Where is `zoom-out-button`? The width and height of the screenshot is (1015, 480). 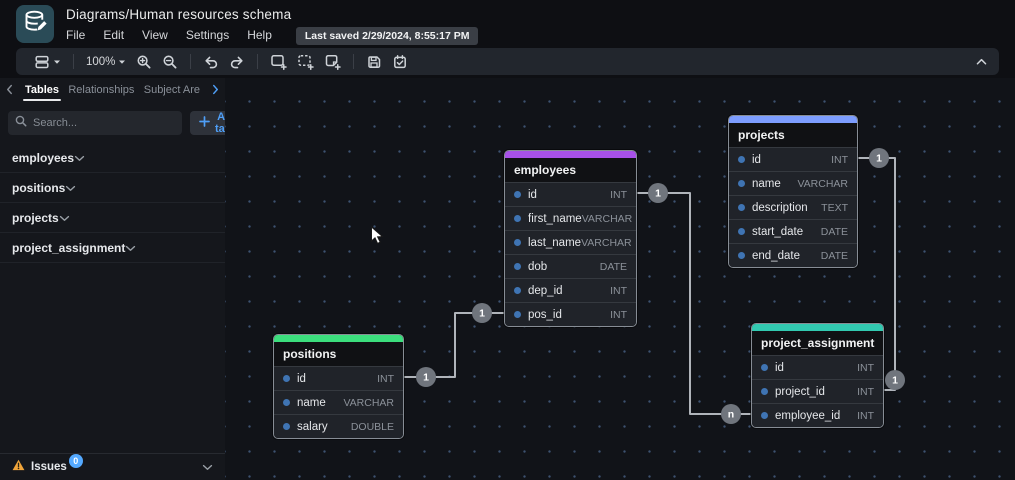 zoom-out-button is located at coordinates (170, 62).